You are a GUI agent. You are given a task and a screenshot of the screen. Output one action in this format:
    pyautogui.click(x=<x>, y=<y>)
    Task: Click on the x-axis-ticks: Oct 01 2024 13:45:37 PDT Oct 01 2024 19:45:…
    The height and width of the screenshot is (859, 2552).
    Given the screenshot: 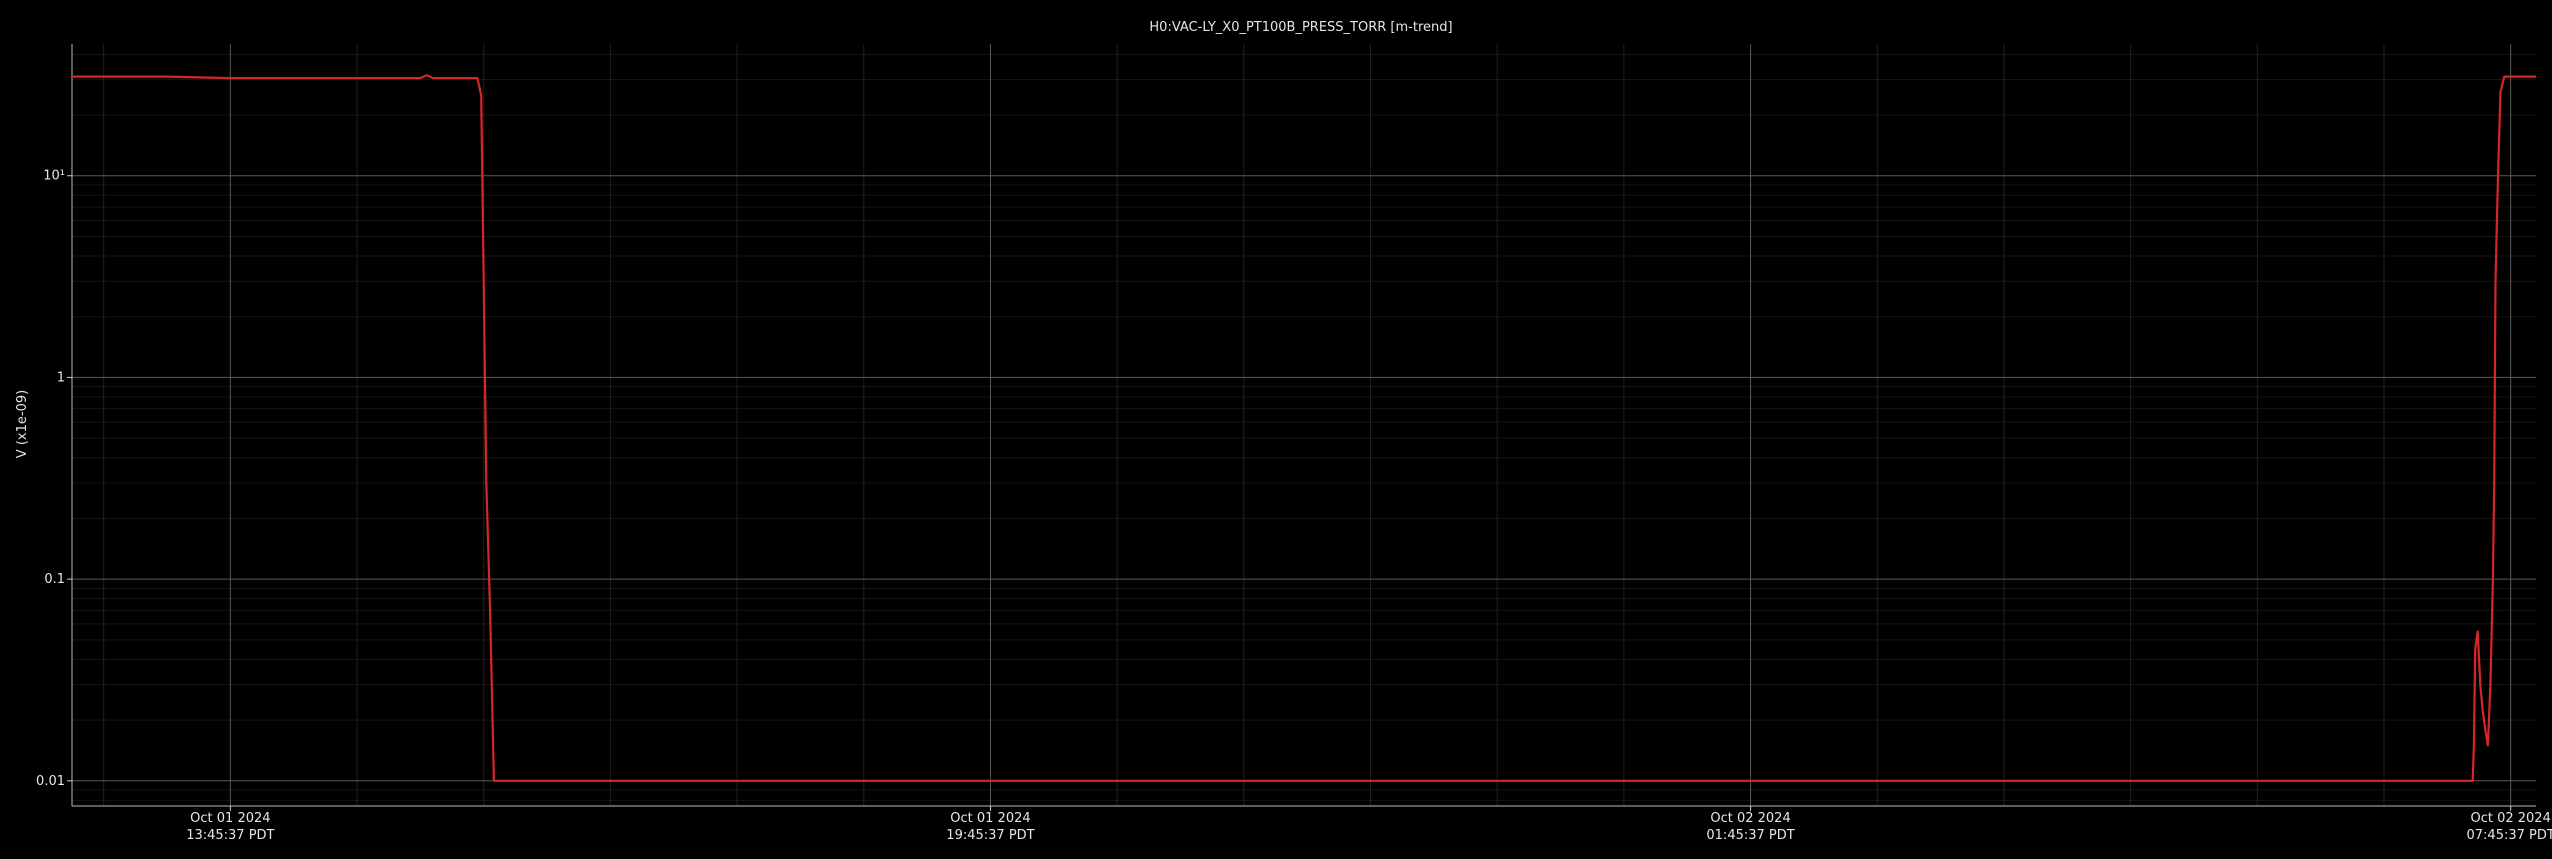 What is the action you would take?
    pyautogui.click(x=1369, y=824)
    